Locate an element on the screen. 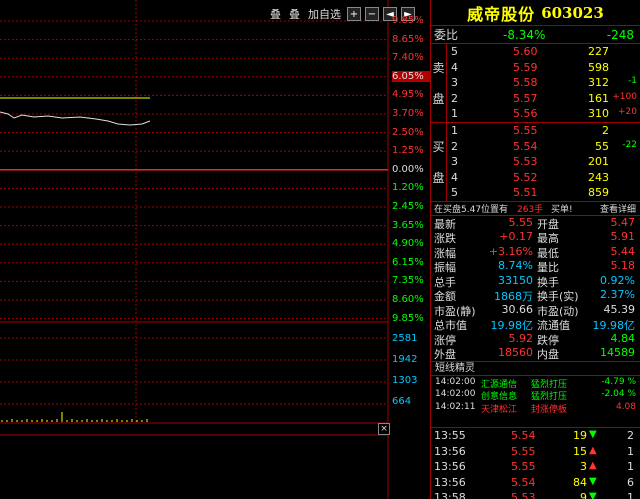  zoom-out-button: − is located at coordinates (372, 14).